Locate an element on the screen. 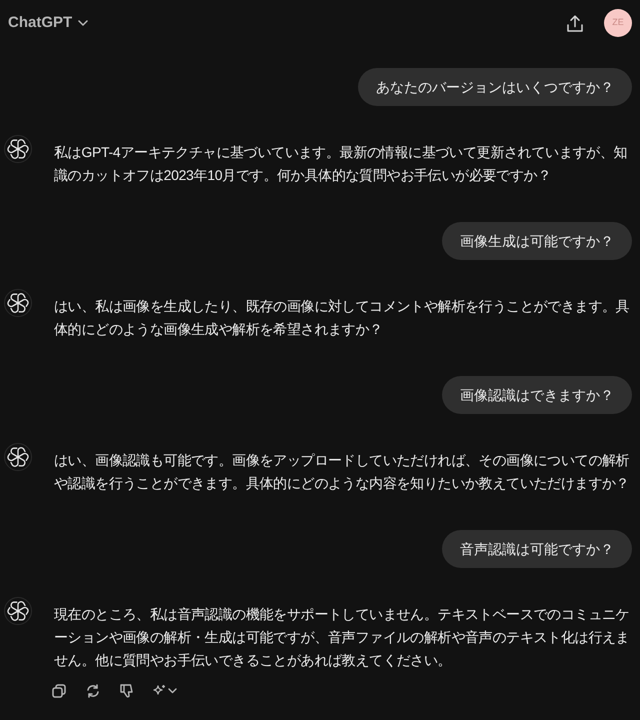 This screenshot has height=720, width=640. thumbs-down-icon is located at coordinates (127, 691).